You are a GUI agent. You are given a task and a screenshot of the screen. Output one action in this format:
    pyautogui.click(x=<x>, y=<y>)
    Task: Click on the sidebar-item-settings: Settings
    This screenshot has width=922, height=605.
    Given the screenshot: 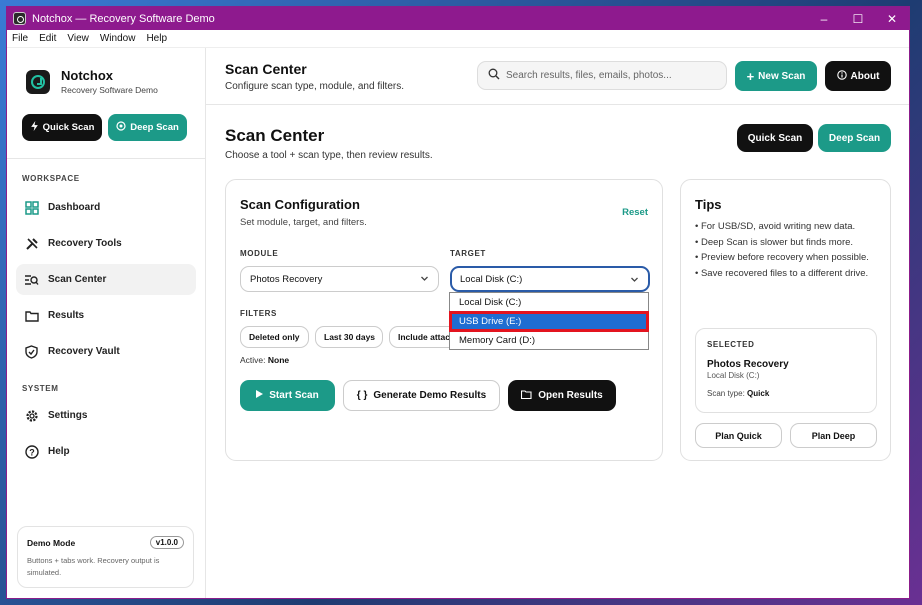 What is the action you would take?
    pyautogui.click(x=106, y=415)
    